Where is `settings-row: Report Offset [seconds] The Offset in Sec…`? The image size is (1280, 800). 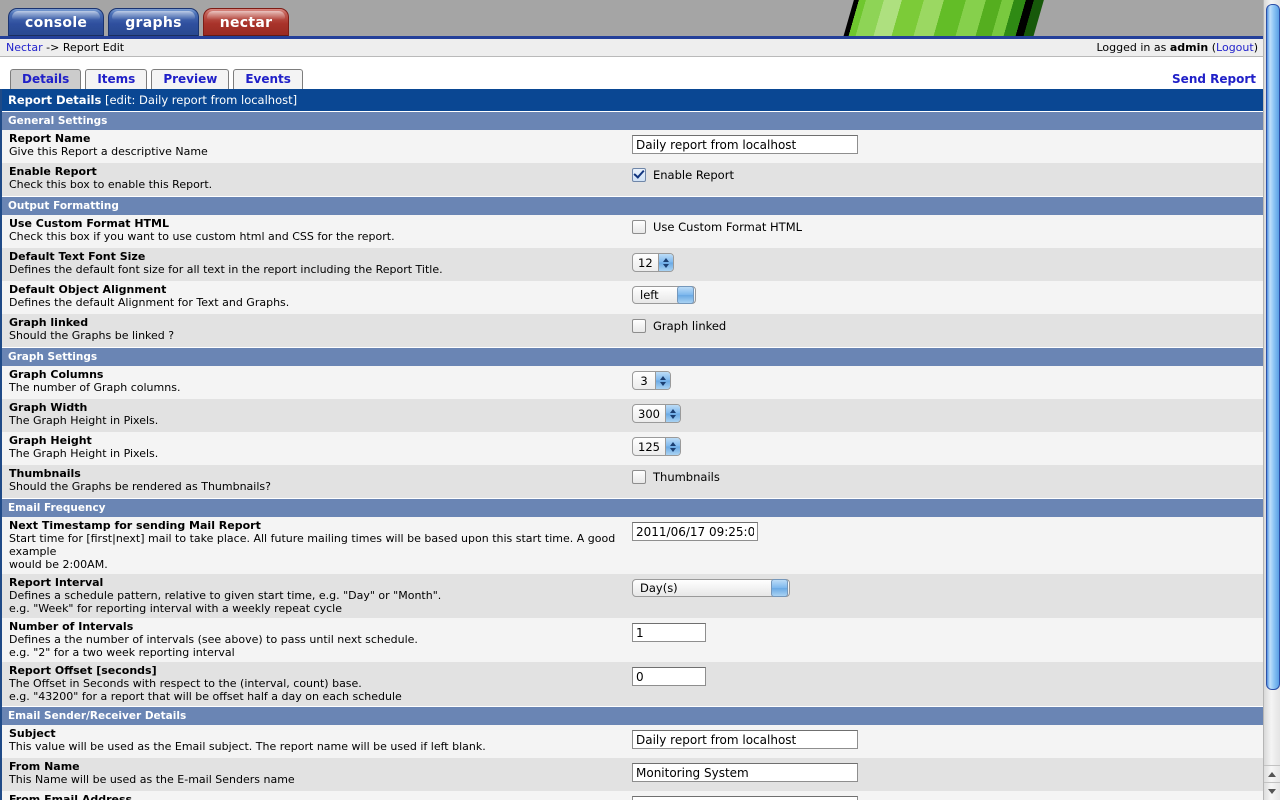
settings-row: Report Offset [seconds] The Offset in Sec… is located at coordinates (632, 684).